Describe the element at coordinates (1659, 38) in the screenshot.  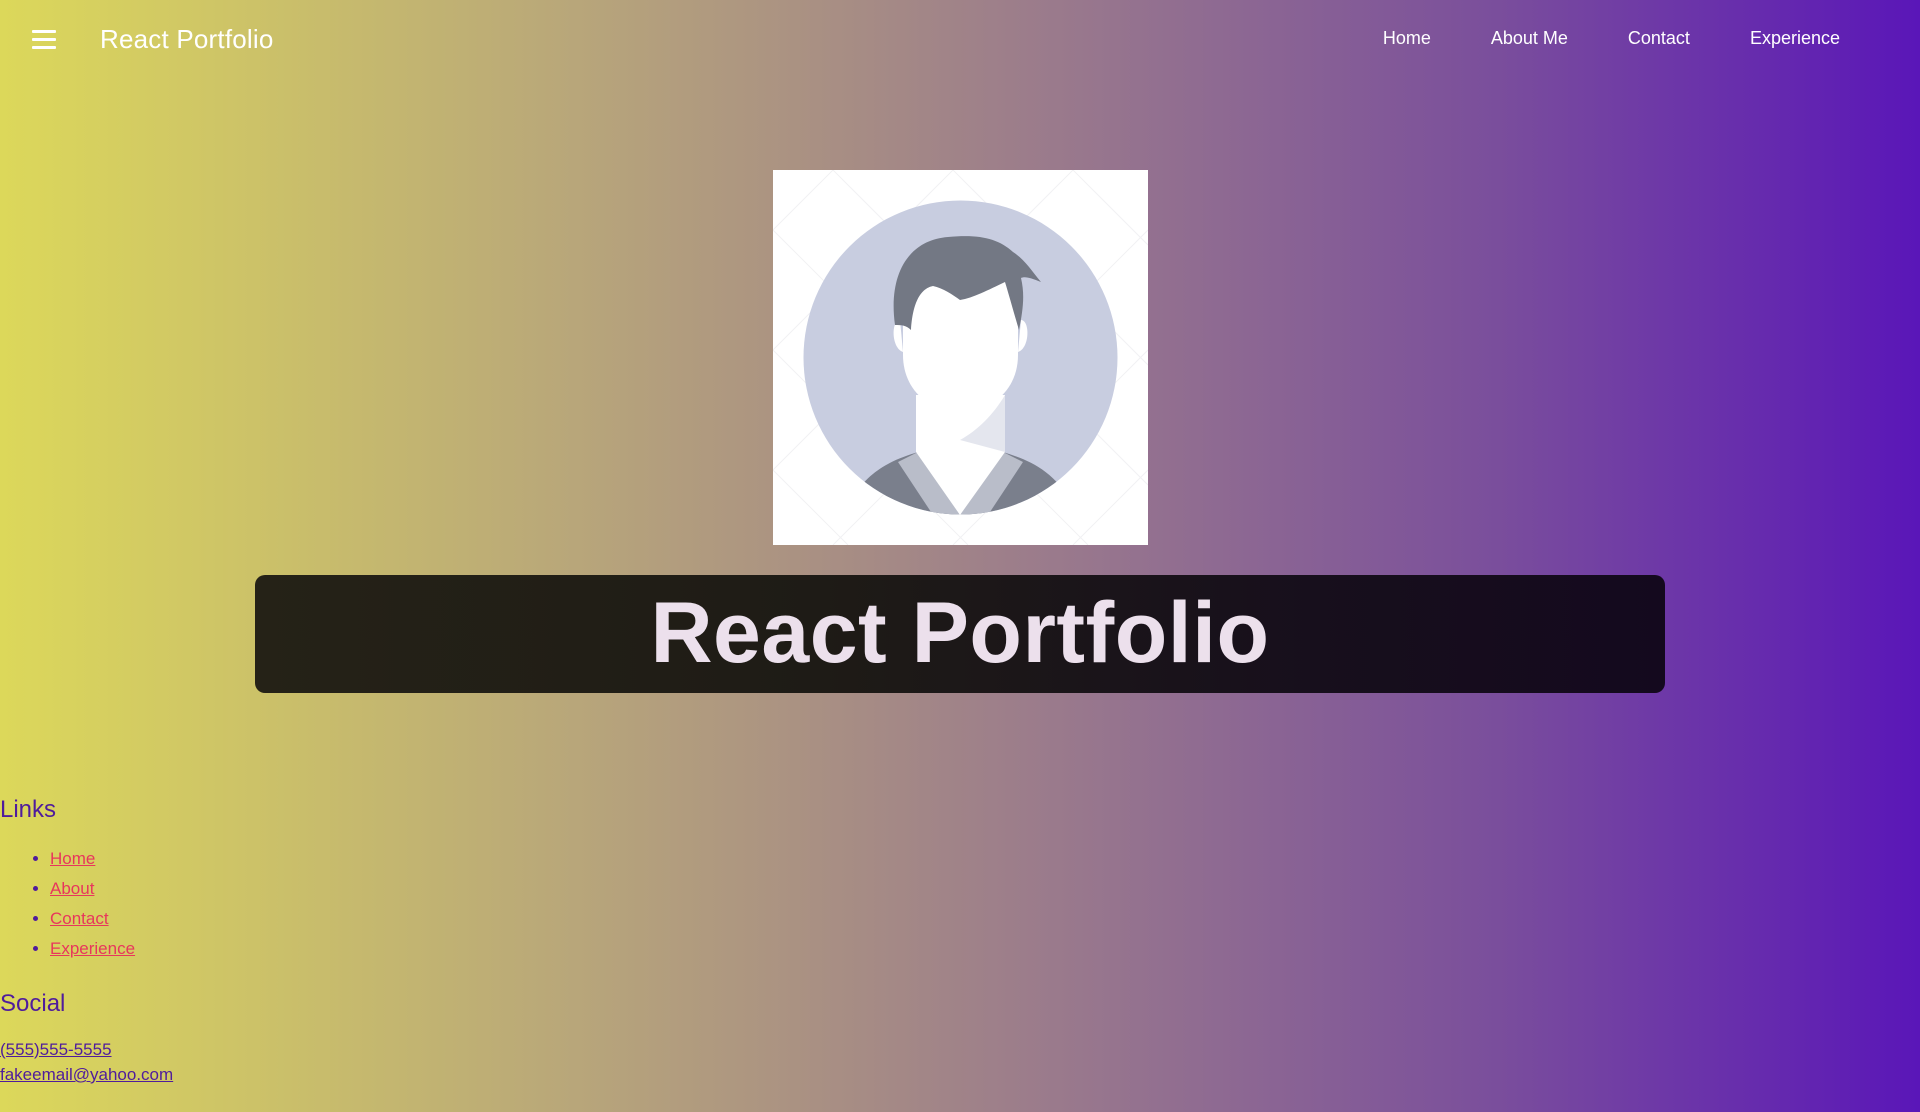
I see `nav-contact-link: Contact` at that location.